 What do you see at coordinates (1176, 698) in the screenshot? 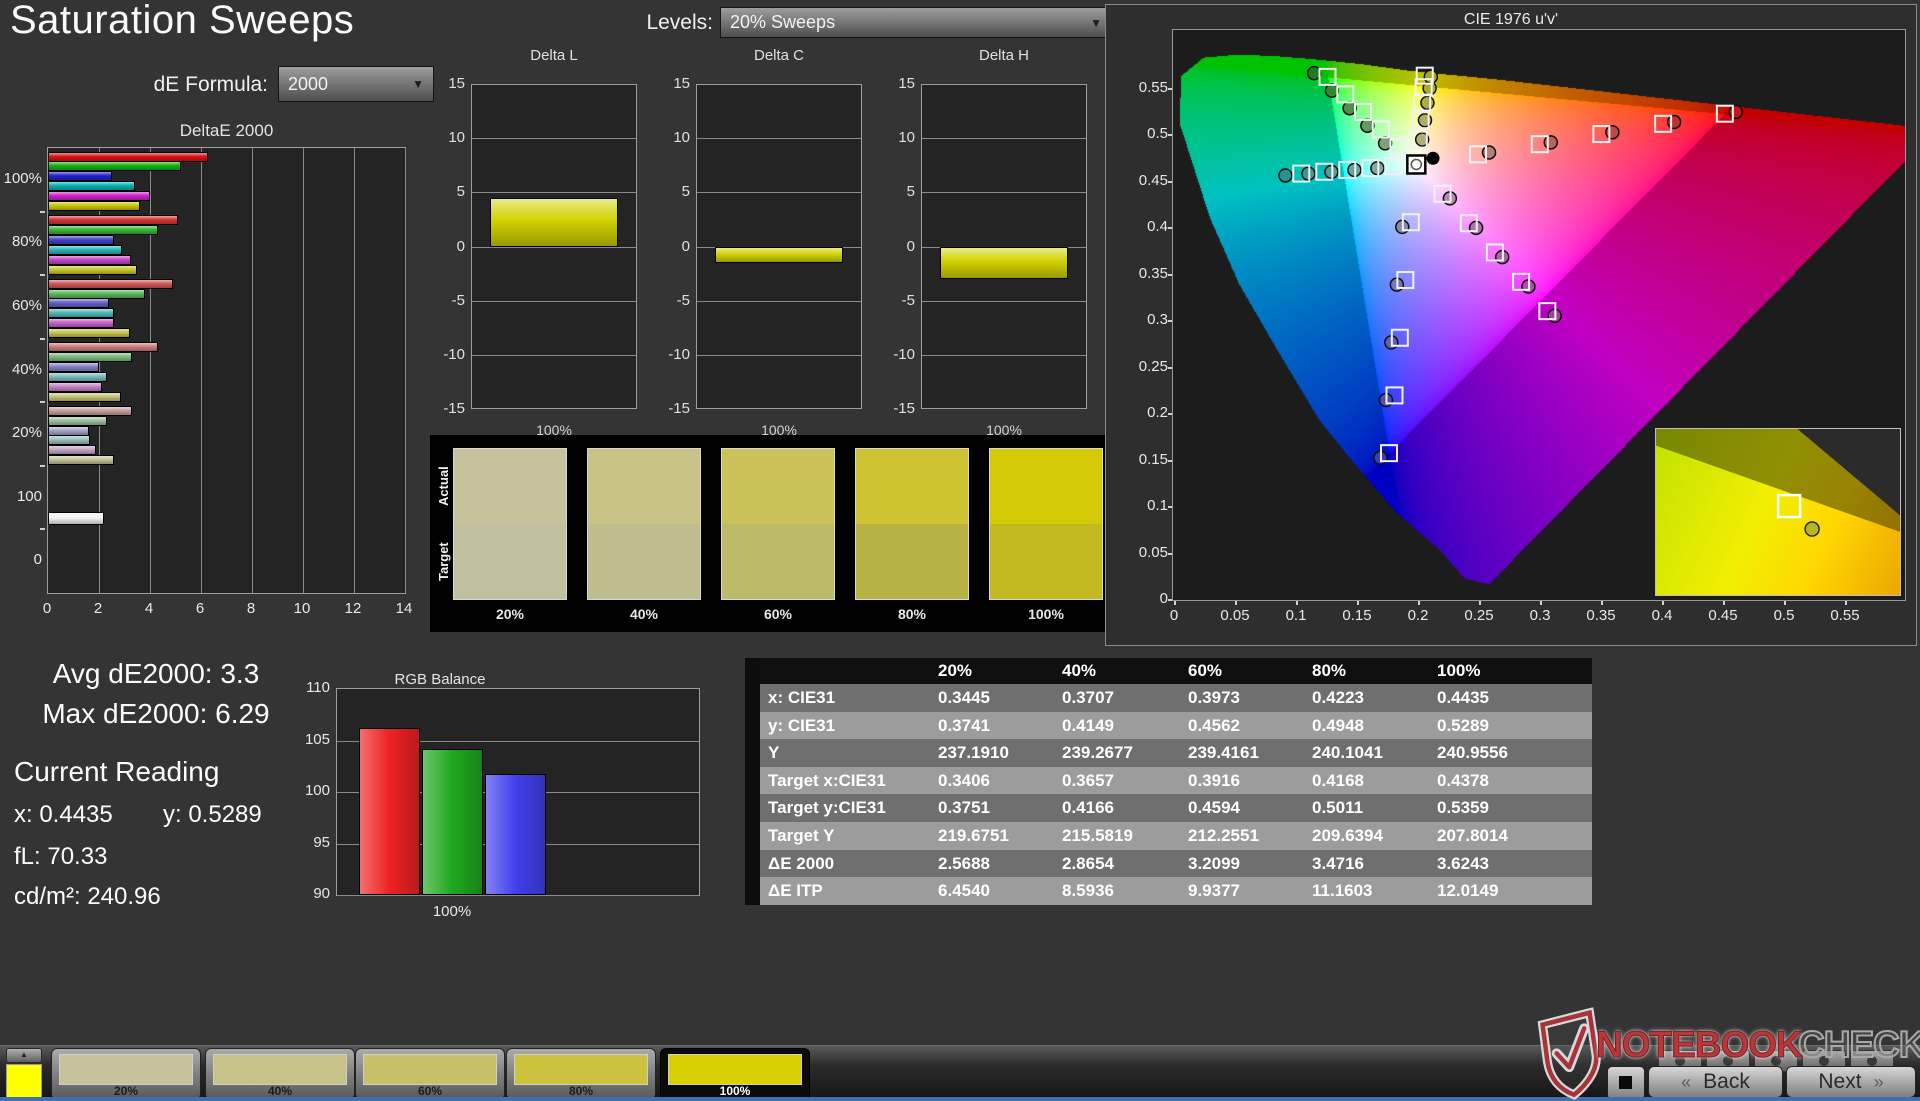
I see `table-row: x: CIE31 0.3445 0.3707 0.3973 0.4223 0.4435` at bounding box center [1176, 698].